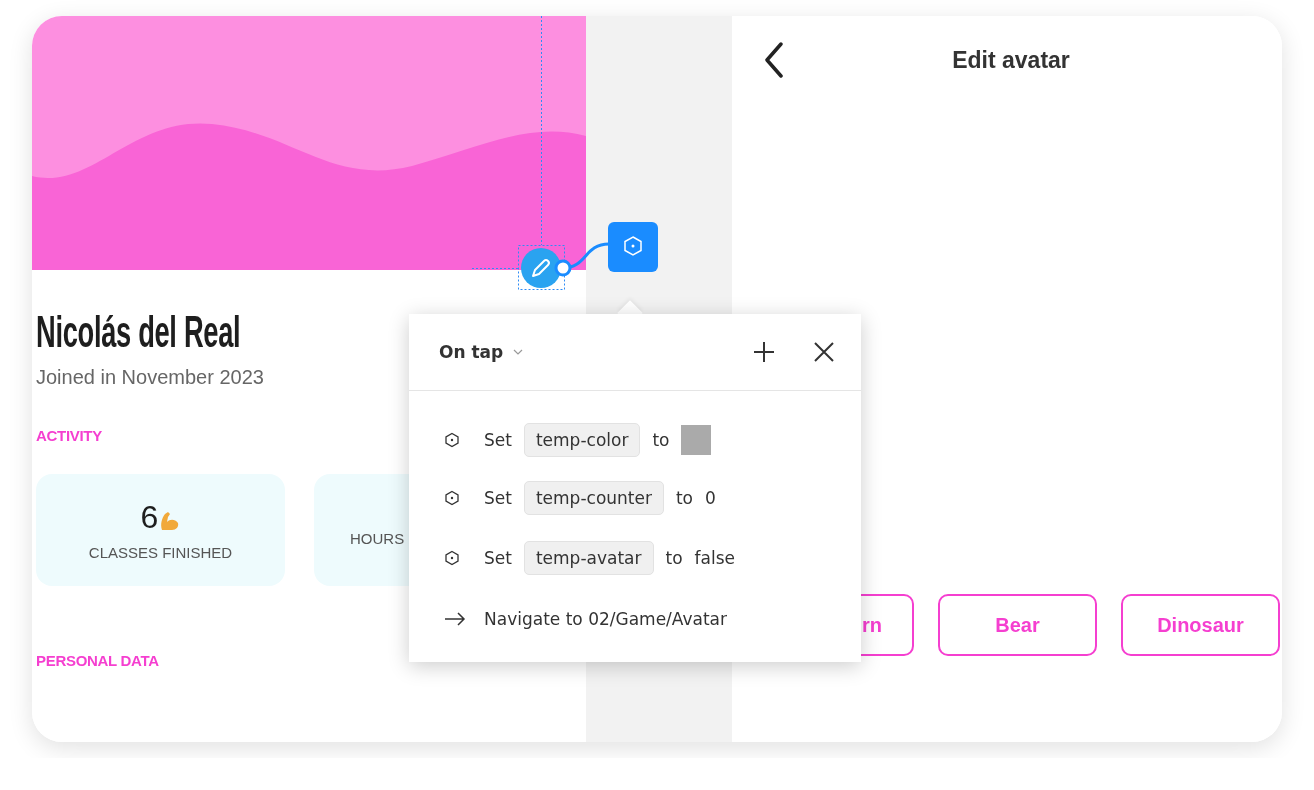 The image size is (1314, 790). What do you see at coordinates (150, 377) in the screenshot?
I see `joined-date: Joined in November 2023` at bounding box center [150, 377].